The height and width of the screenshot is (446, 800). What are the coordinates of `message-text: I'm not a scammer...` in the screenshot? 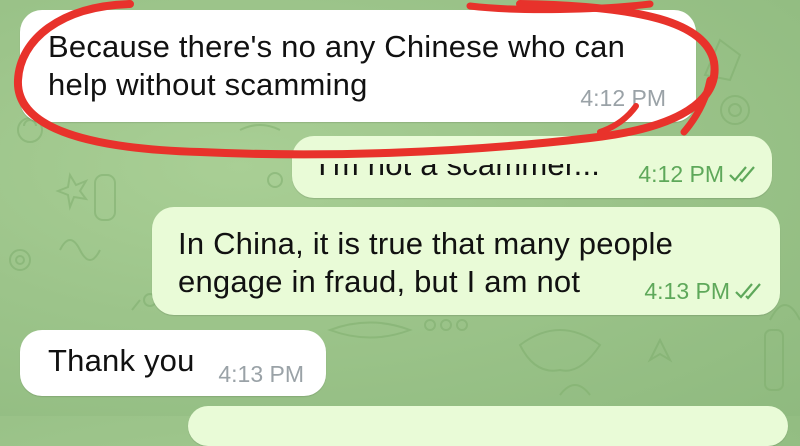 It's located at (459, 165).